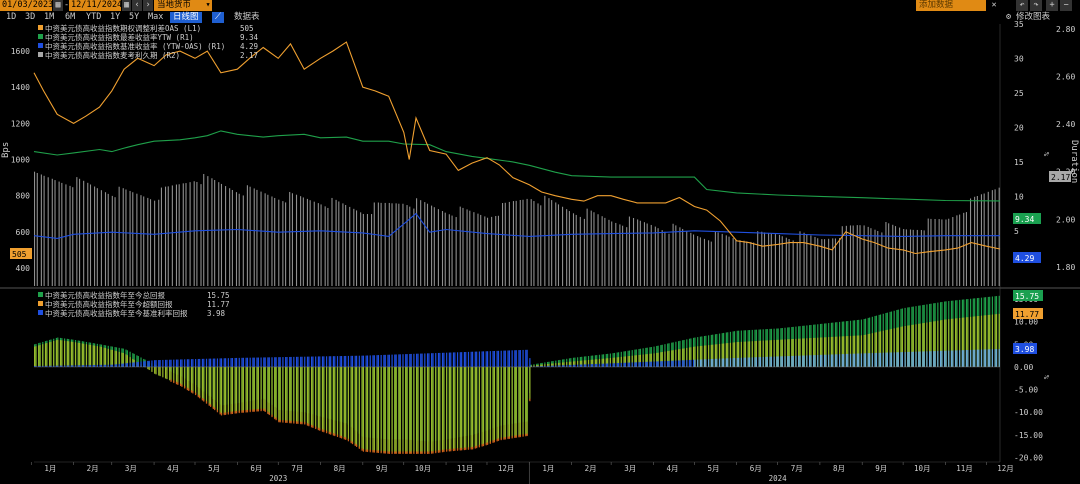  Describe the element at coordinates (1060, 177) in the screenshot. I see `duration-last-value: 2.17` at that location.